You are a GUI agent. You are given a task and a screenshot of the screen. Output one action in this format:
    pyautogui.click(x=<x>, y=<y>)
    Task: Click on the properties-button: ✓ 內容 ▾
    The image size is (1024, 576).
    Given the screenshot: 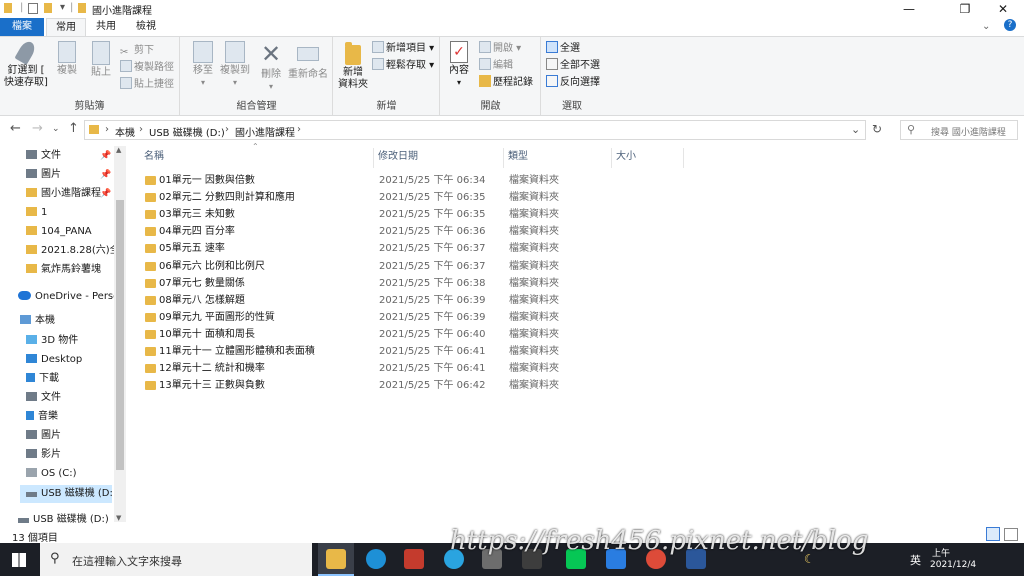 What is the action you would take?
    pyautogui.click(x=459, y=65)
    